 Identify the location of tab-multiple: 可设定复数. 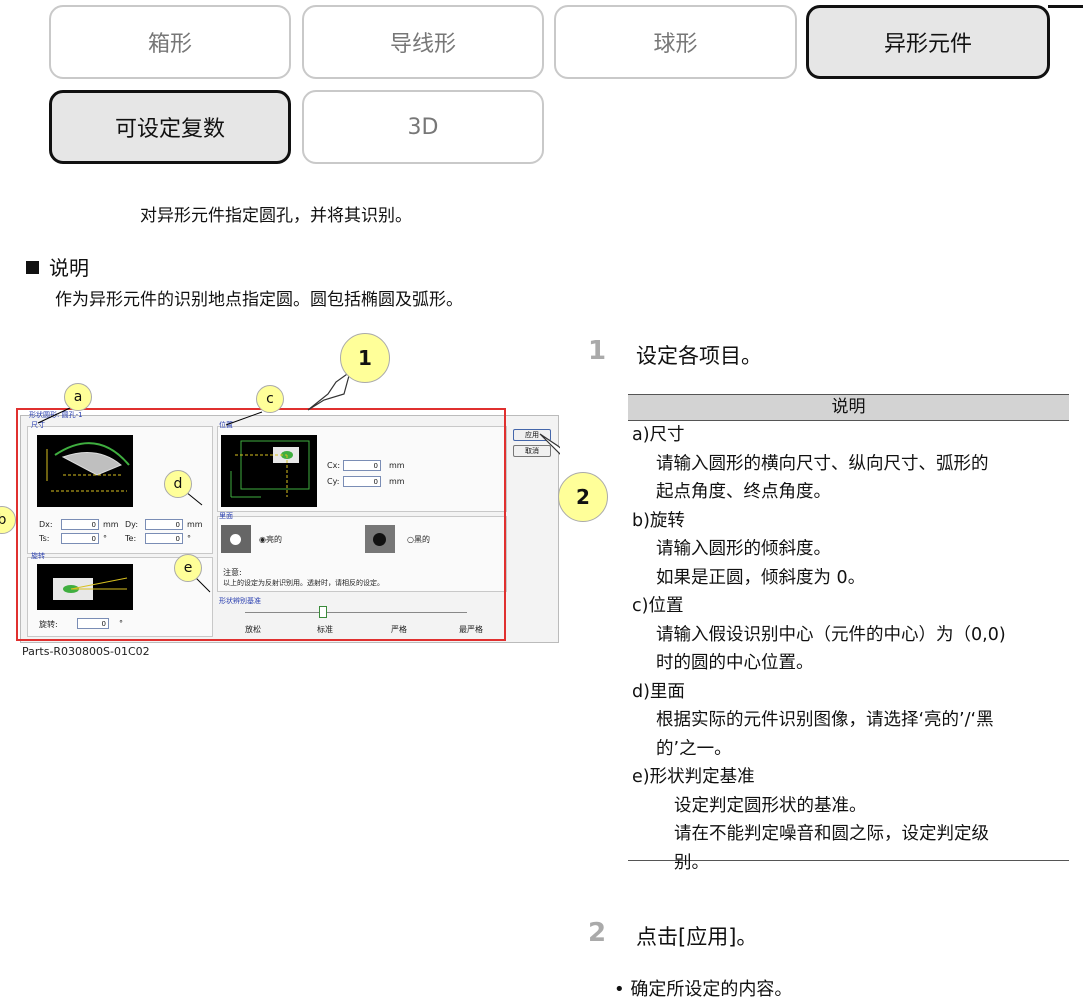
(170, 127).